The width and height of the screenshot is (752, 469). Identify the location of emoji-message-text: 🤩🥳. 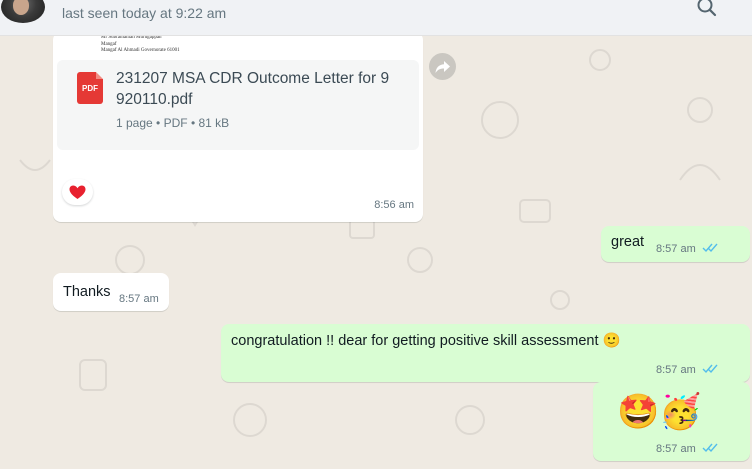
(659, 412).